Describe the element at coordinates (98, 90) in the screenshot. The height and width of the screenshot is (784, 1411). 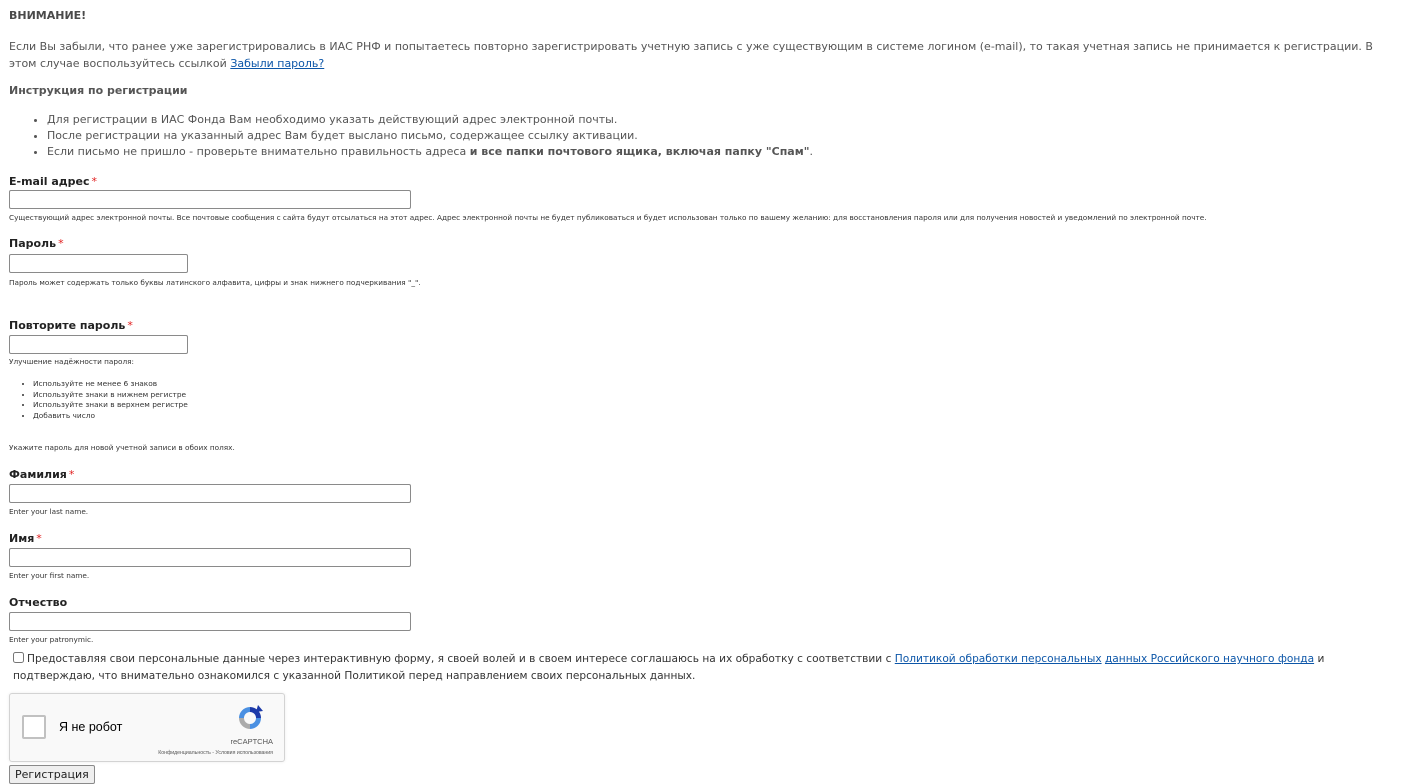
I see `instructions-title: Инструкция по регистрации` at that location.